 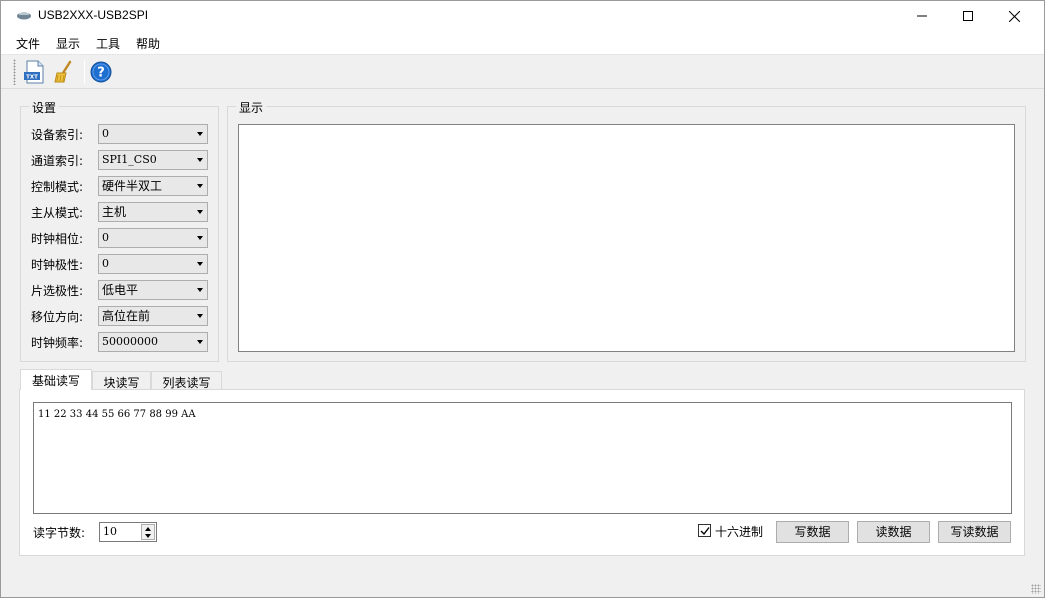 I want to click on app-icon, so click(x=24, y=16).